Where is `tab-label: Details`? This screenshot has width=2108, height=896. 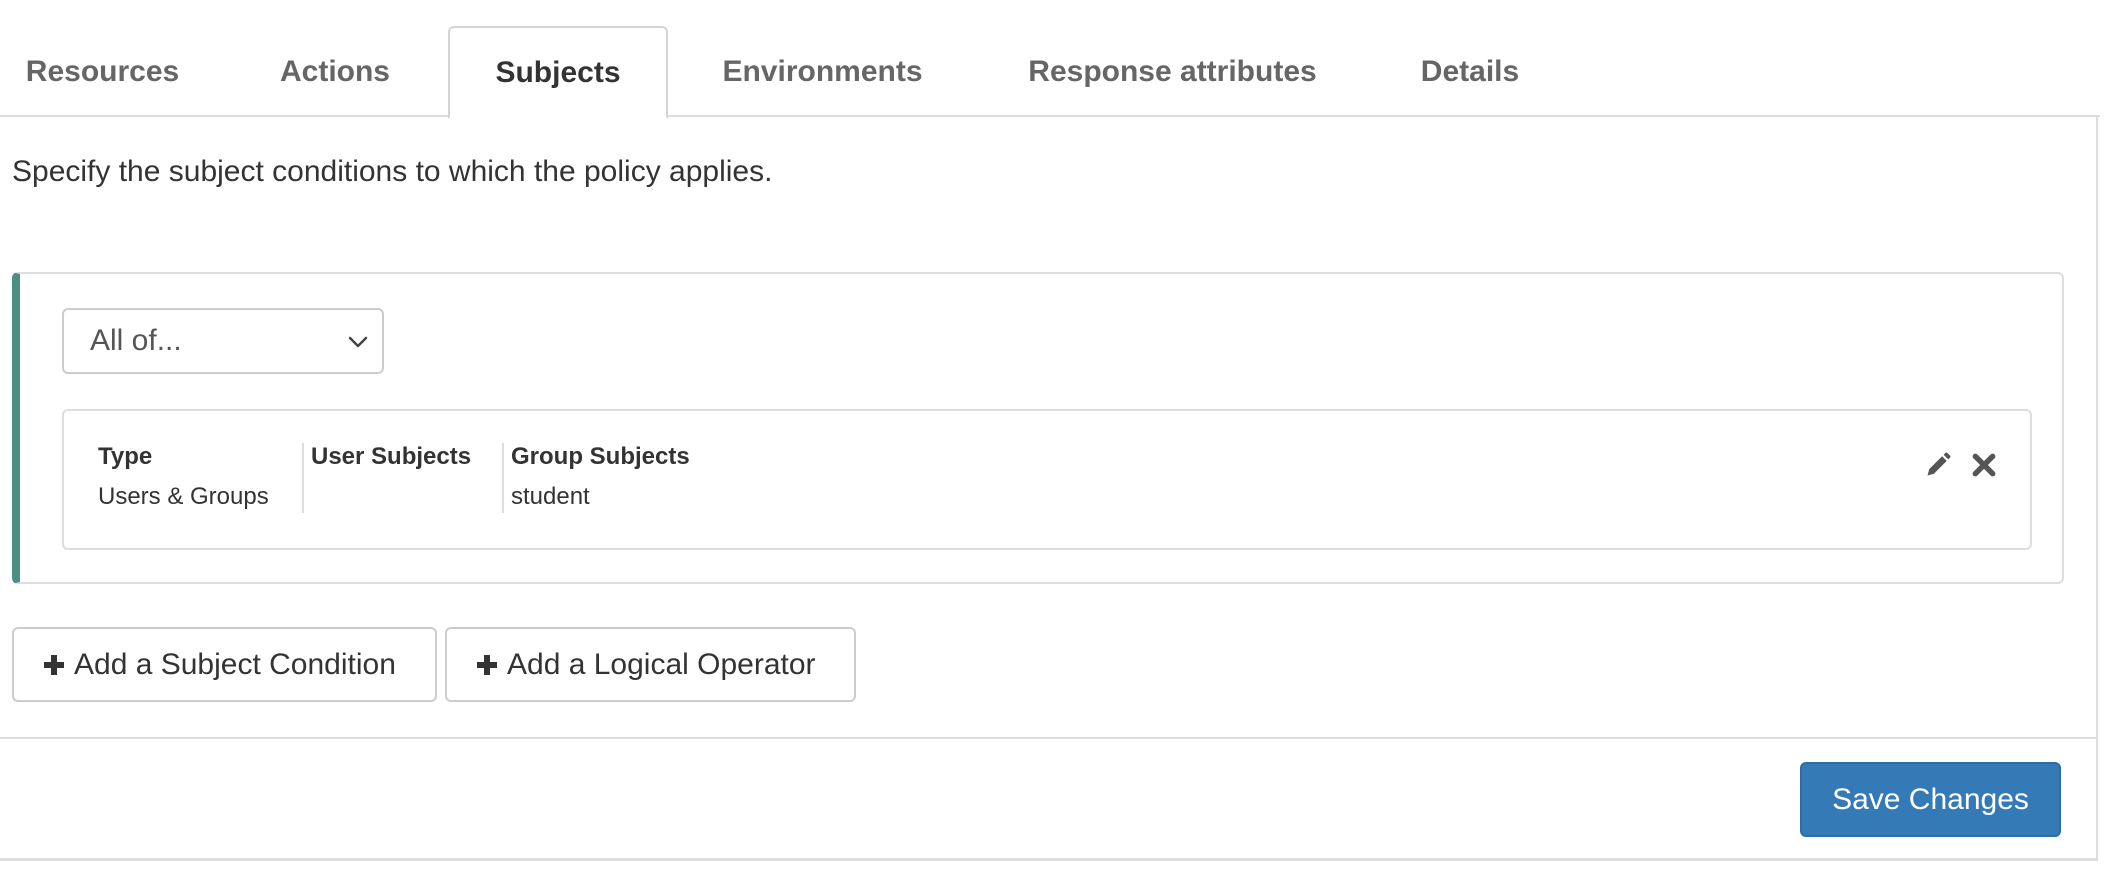
tab-label: Details is located at coordinates (1470, 71).